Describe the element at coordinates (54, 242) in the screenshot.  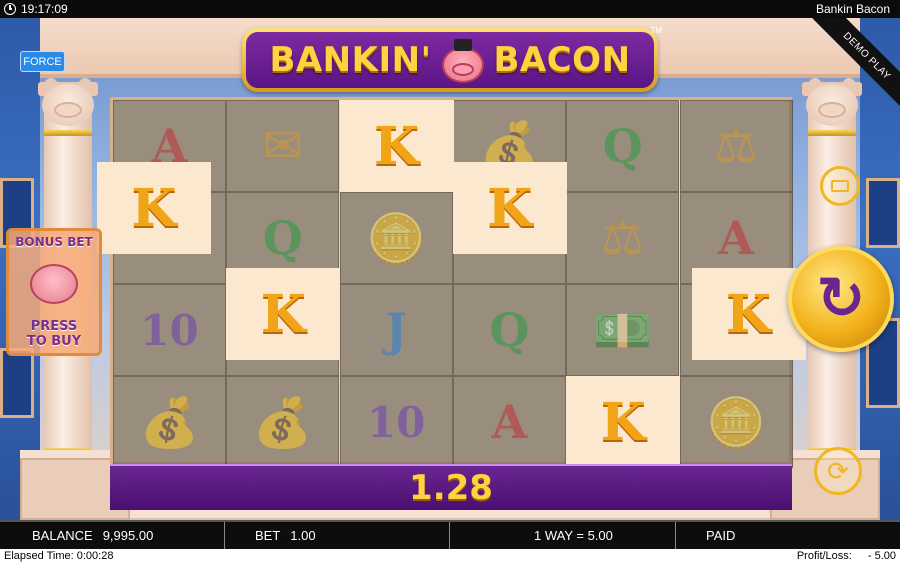
I see `bonus-bet-title: BONUS BET` at that location.